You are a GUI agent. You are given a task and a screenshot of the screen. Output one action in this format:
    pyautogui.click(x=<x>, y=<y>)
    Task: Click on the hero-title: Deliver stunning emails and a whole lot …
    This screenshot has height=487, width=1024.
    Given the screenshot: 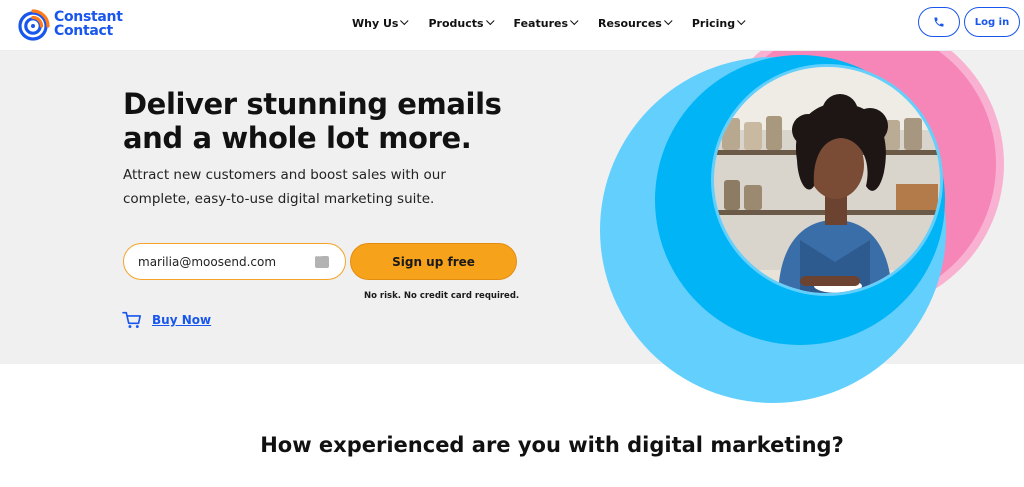 What is the action you would take?
    pyautogui.click(x=312, y=121)
    